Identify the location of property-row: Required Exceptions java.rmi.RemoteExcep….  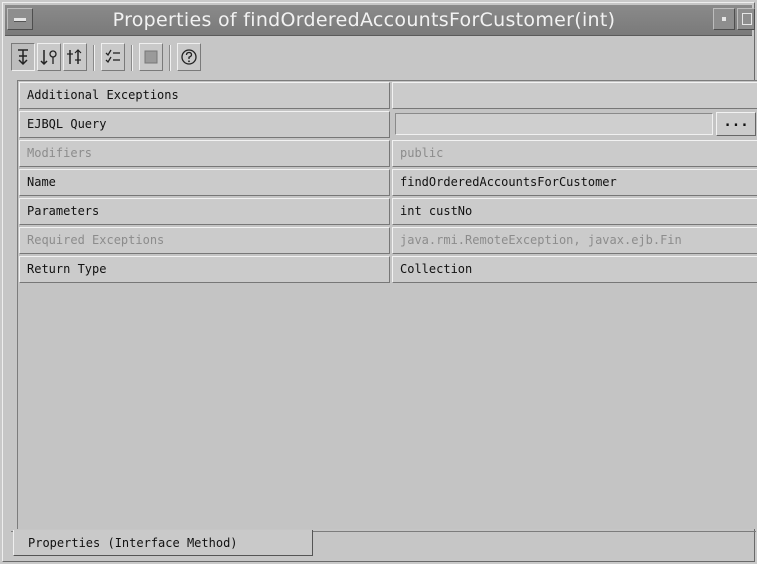
(387, 240).